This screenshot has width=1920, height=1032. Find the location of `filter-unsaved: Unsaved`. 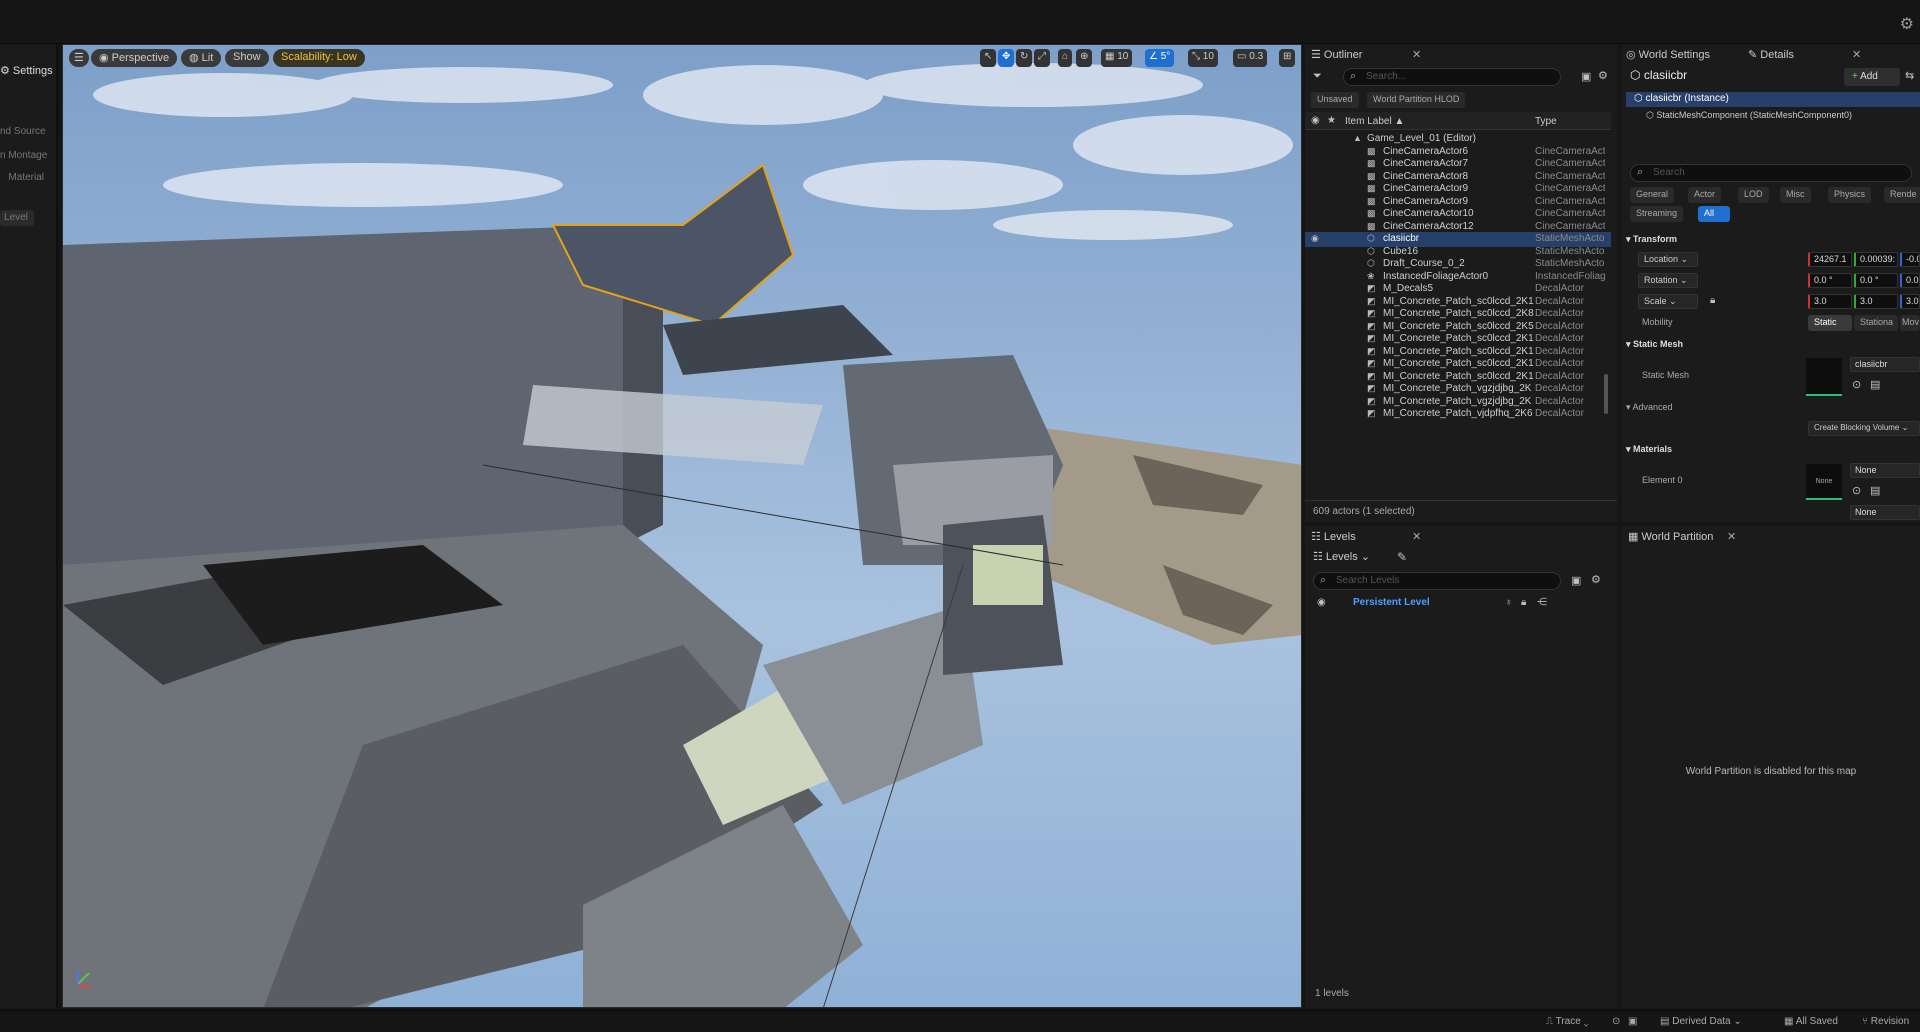

filter-unsaved: Unsaved is located at coordinates (1335, 100).